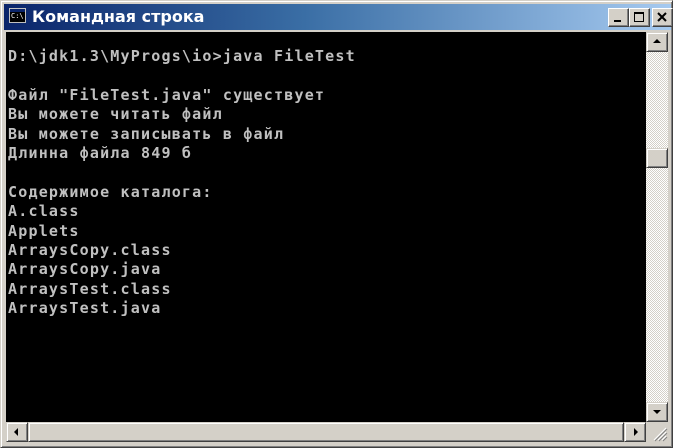  I want to click on console-window-icon: C:\, so click(17, 15).